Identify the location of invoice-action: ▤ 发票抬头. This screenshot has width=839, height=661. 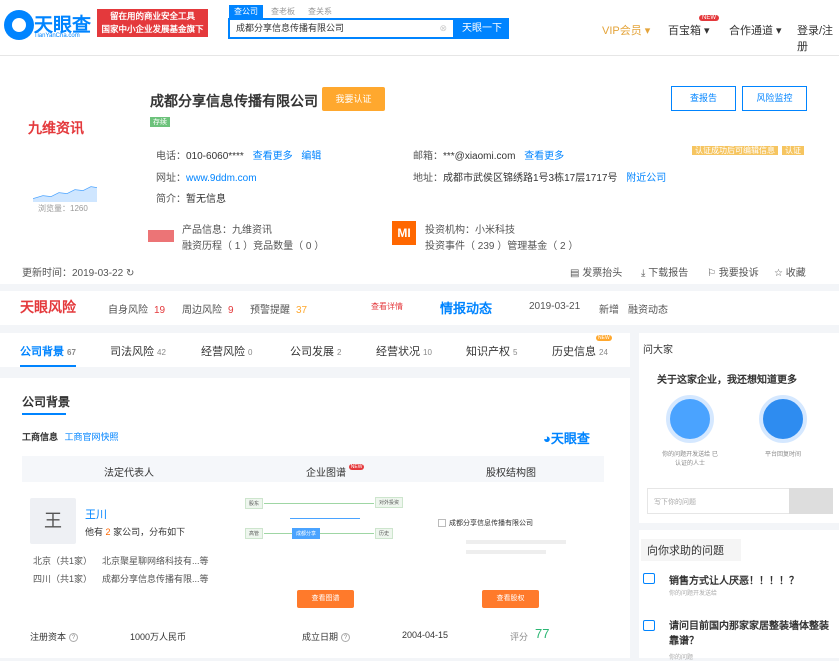
(596, 271).